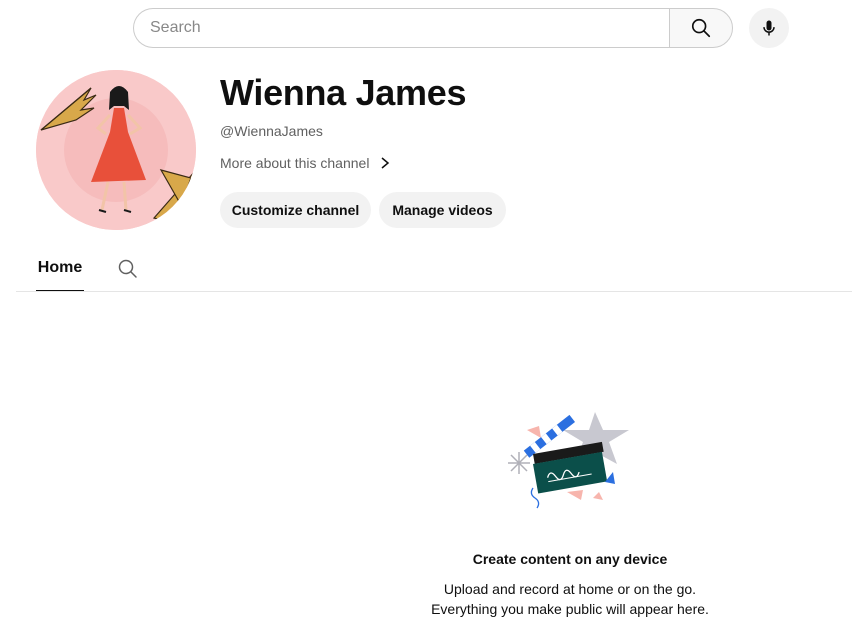 Image resolution: width=852 pixels, height=628 pixels. What do you see at coordinates (442, 210) in the screenshot?
I see `manage-videos-button: Manage videos` at bounding box center [442, 210].